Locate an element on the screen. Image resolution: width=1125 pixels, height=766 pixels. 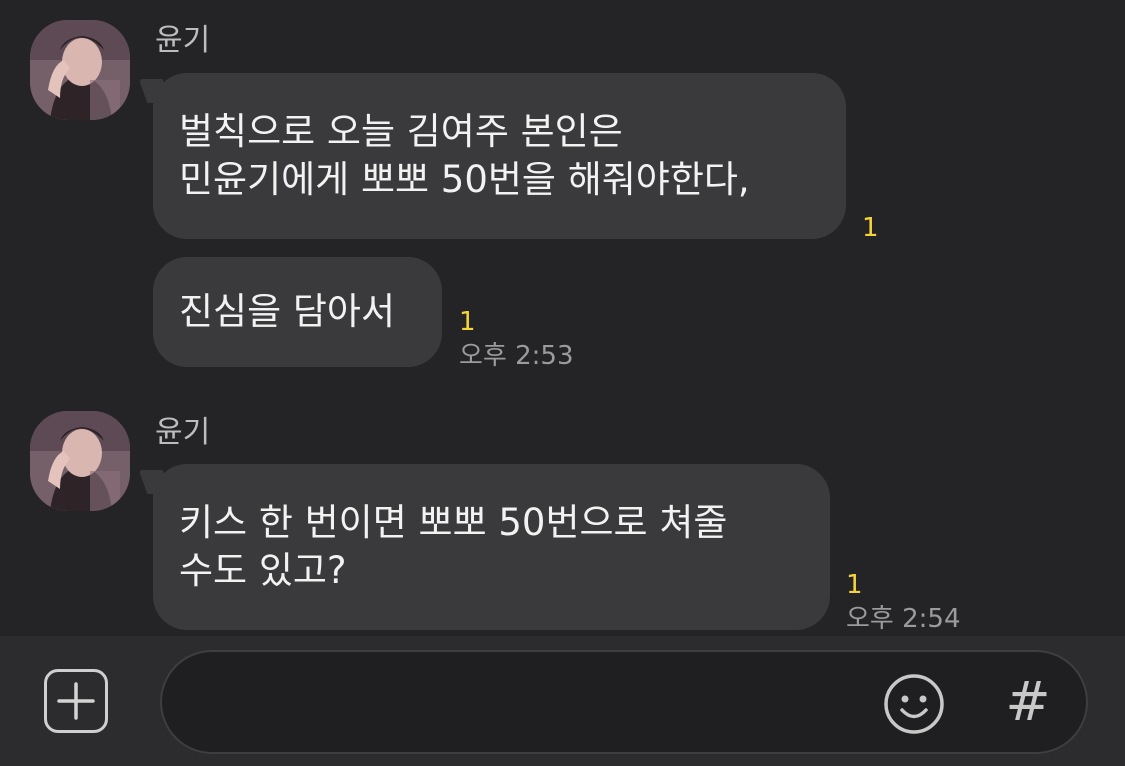
plus-square-icon is located at coordinates (76, 701).